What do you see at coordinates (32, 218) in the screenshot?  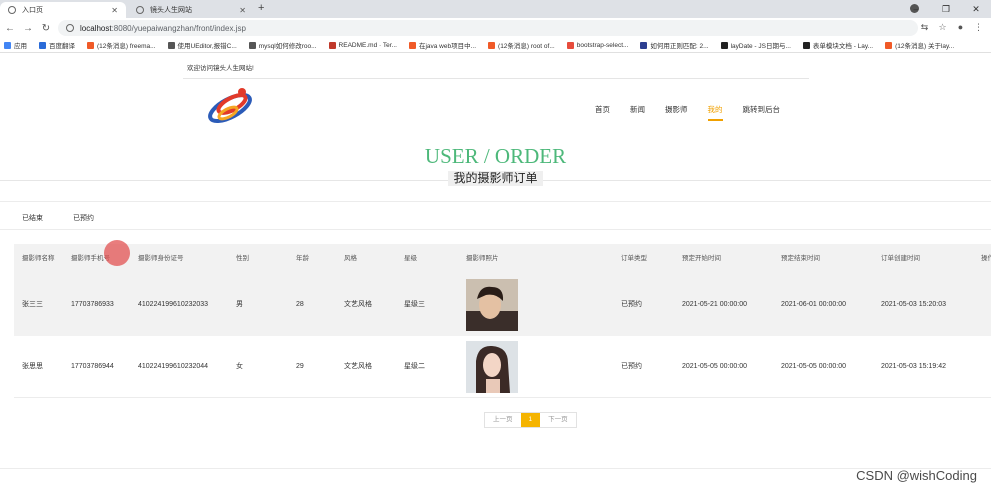 I see `filter-tab-ended: 已结束` at bounding box center [32, 218].